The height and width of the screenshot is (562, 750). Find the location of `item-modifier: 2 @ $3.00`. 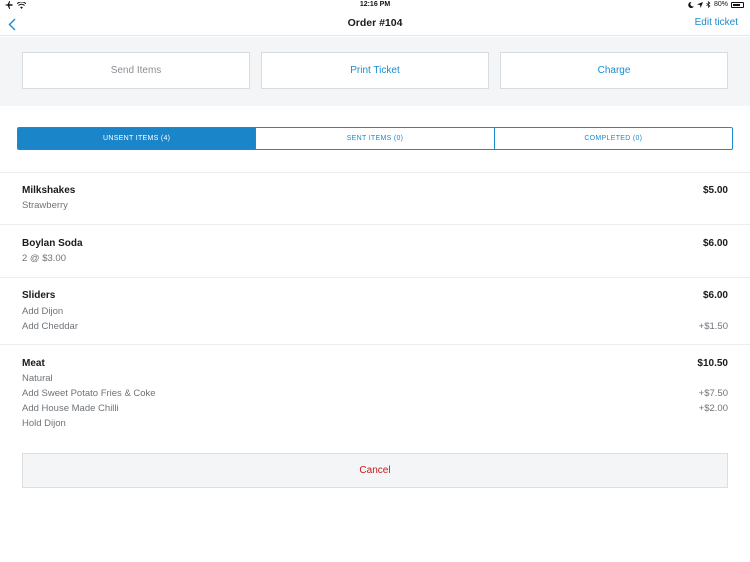

item-modifier: 2 @ $3.00 is located at coordinates (44, 258).